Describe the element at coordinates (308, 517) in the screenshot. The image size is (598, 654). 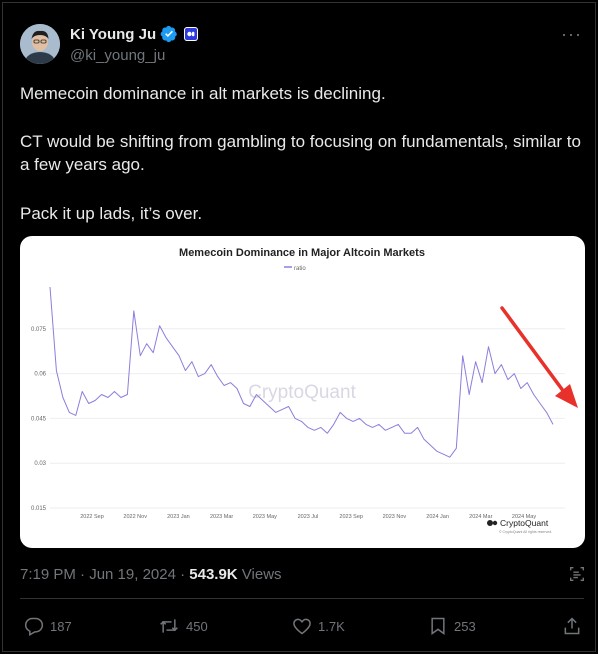
I see `x-tick-label: 2023 Jul` at that location.